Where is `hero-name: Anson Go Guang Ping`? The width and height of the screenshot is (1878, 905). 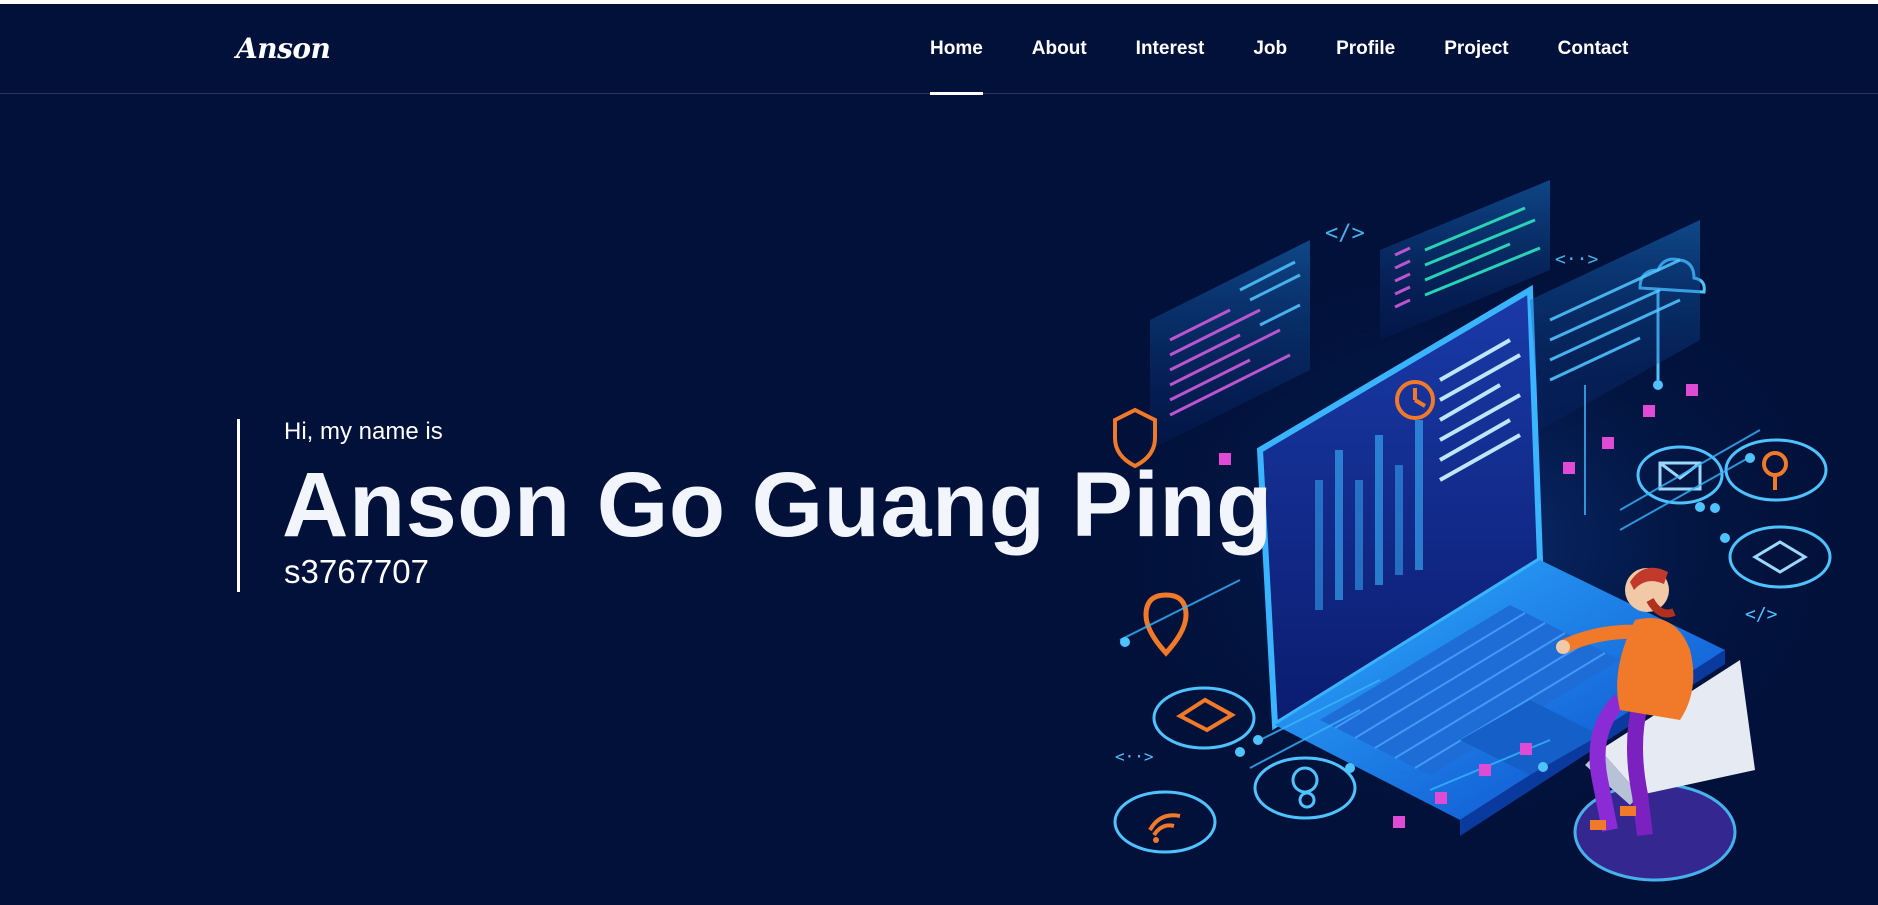 hero-name: Anson Go Guang Ping is located at coordinates (777, 505).